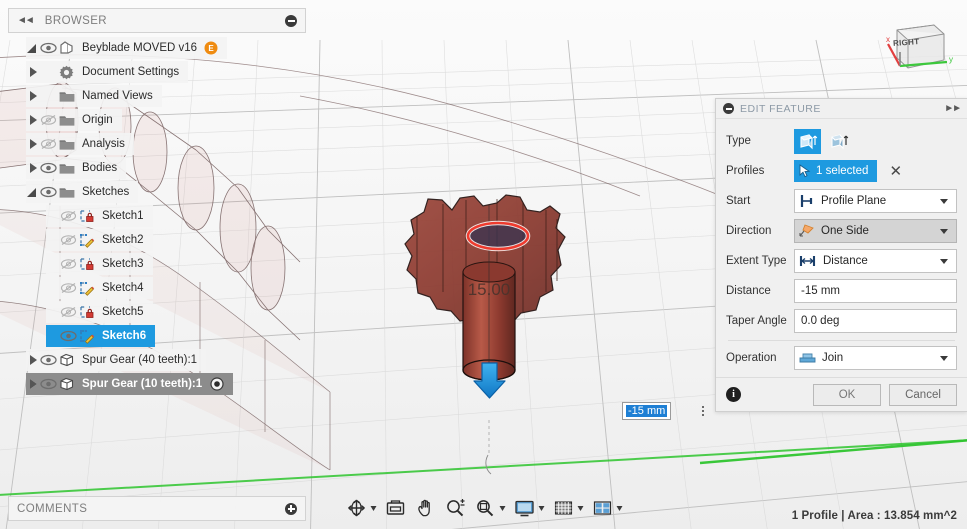  I want to click on manipulator-distance-input: -15 mm, so click(647, 411).